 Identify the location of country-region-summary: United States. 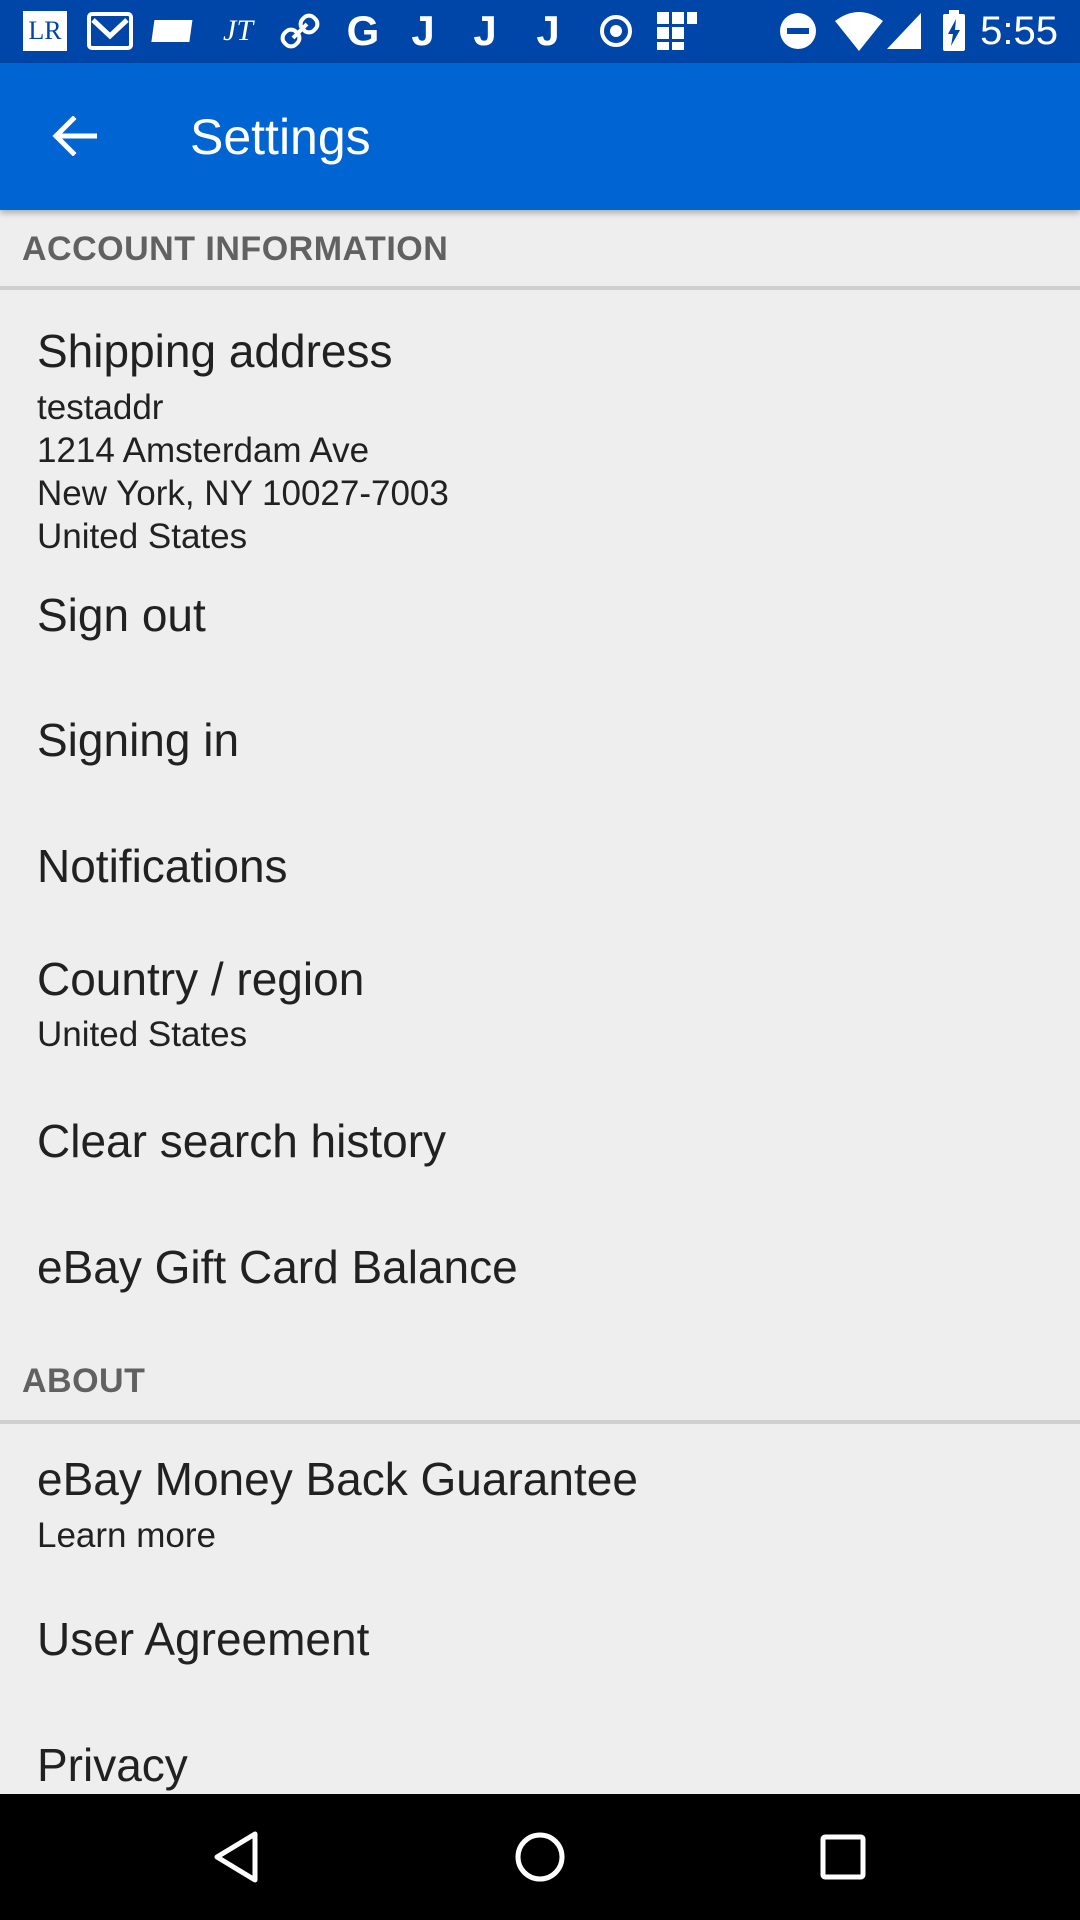
(142, 1034).